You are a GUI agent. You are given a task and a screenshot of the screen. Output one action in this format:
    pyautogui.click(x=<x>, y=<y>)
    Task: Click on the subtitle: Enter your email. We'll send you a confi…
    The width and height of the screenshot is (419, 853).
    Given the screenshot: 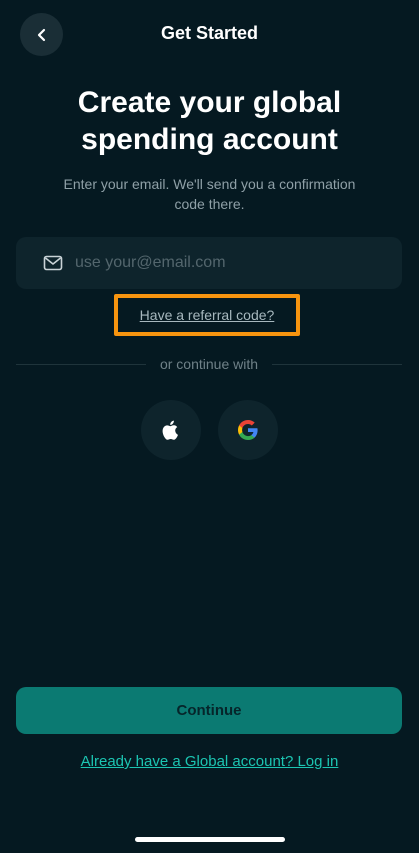 What is the action you would take?
    pyautogui.click(x=209, y=194)
    